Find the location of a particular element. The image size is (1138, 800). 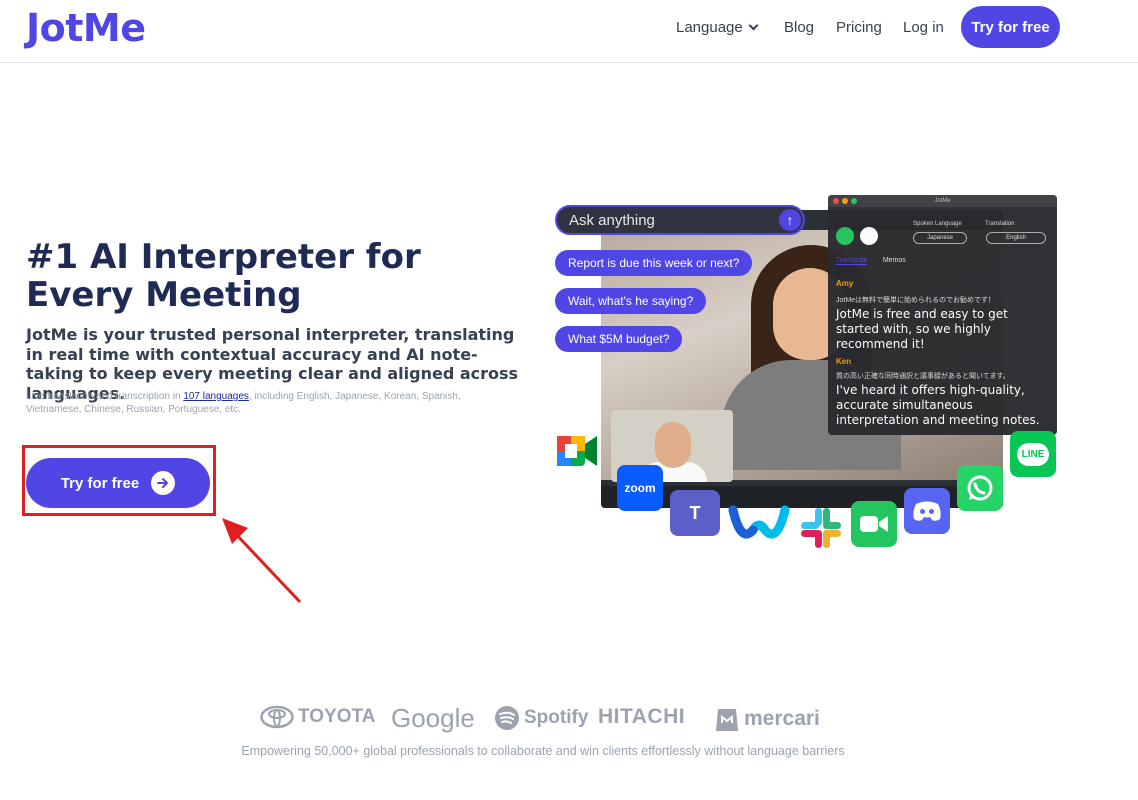

stop-icon is located at coordinates (869, 236).